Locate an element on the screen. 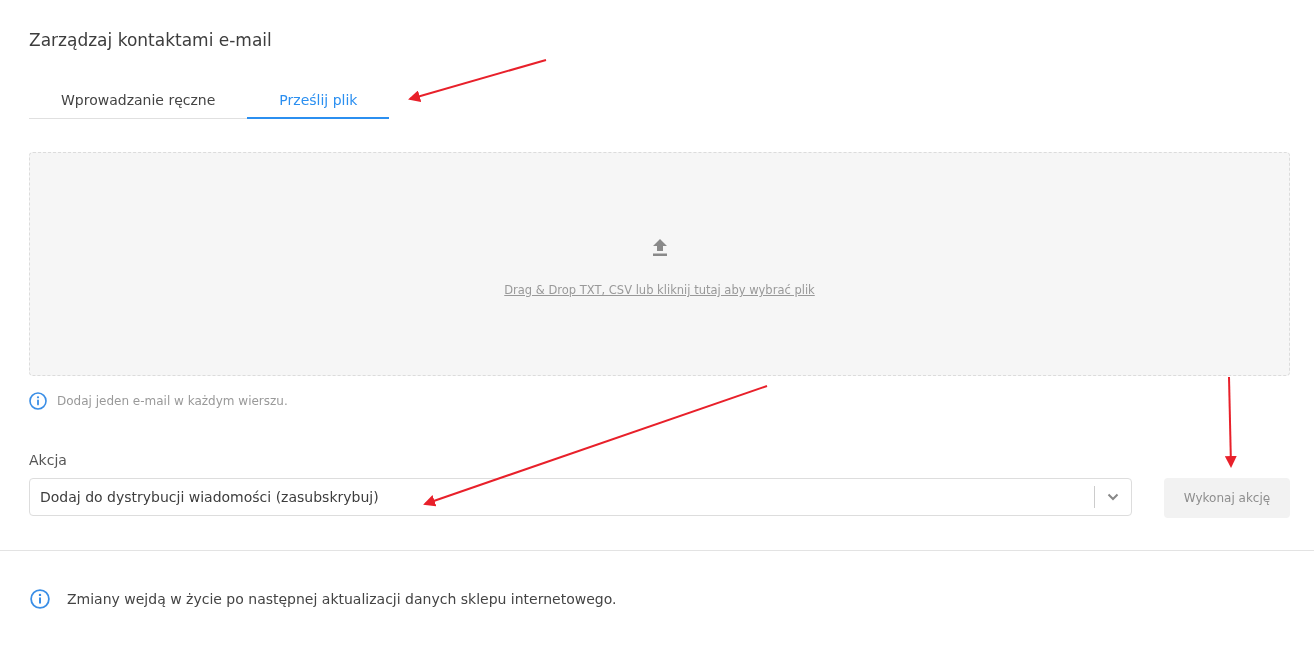 The height and width of the screenshot is (649, 1314). action-select: Dodaj do dystrybucji wiadomości (zasubskrybuj) is located at coordinates (580, 497).